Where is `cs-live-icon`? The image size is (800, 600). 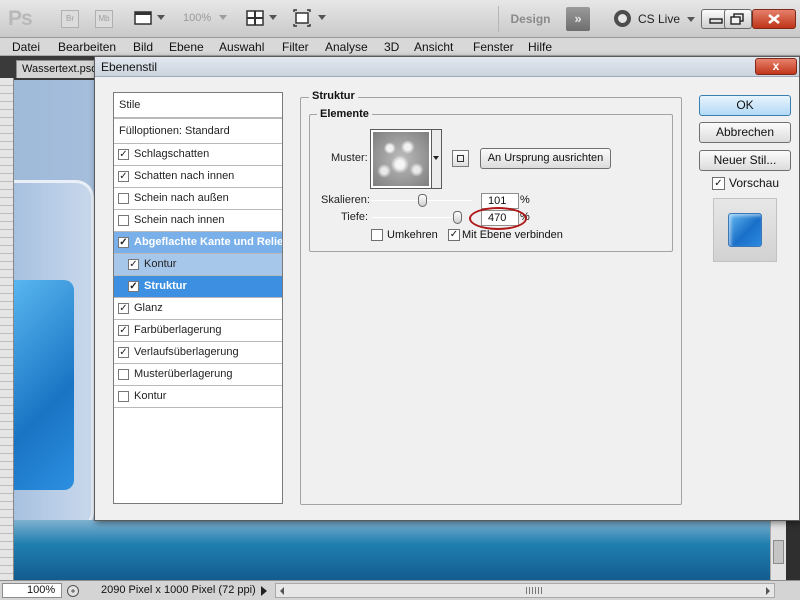
cs-live-icon is located at coordinates (622, 18).